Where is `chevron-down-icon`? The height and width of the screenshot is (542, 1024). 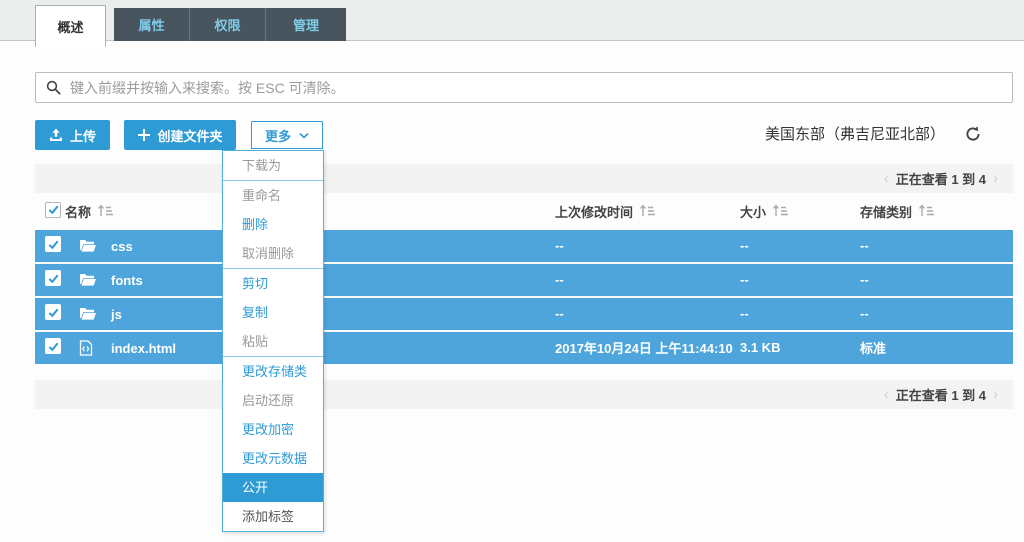 chevron-down-icon is located at coordinates (304, 135).